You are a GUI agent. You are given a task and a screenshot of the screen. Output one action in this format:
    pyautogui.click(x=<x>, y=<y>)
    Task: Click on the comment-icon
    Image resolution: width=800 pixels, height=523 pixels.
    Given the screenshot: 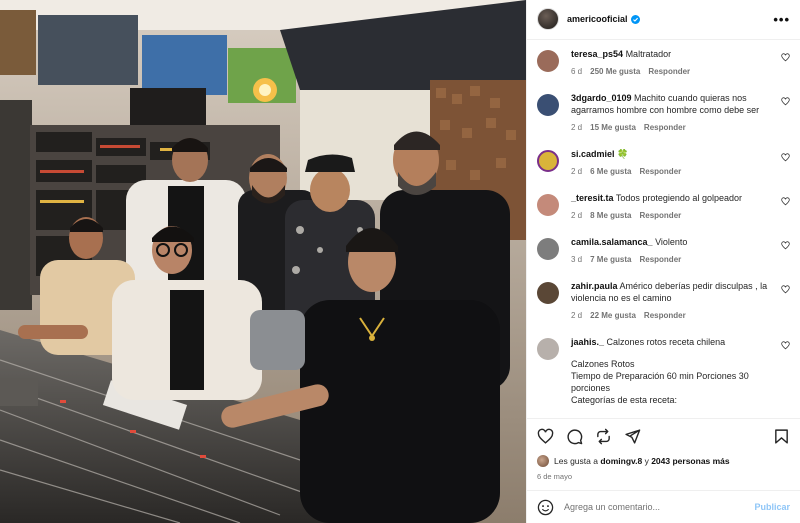 What is the action you would take?
    pyautogui.click(x=574, y=436)
    